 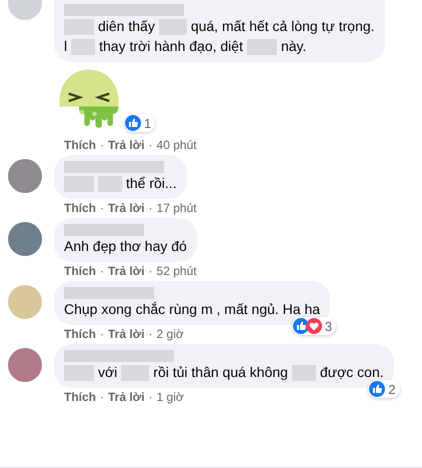 I want to click on timestamp: 52 phút, so click(x=176, y=271).